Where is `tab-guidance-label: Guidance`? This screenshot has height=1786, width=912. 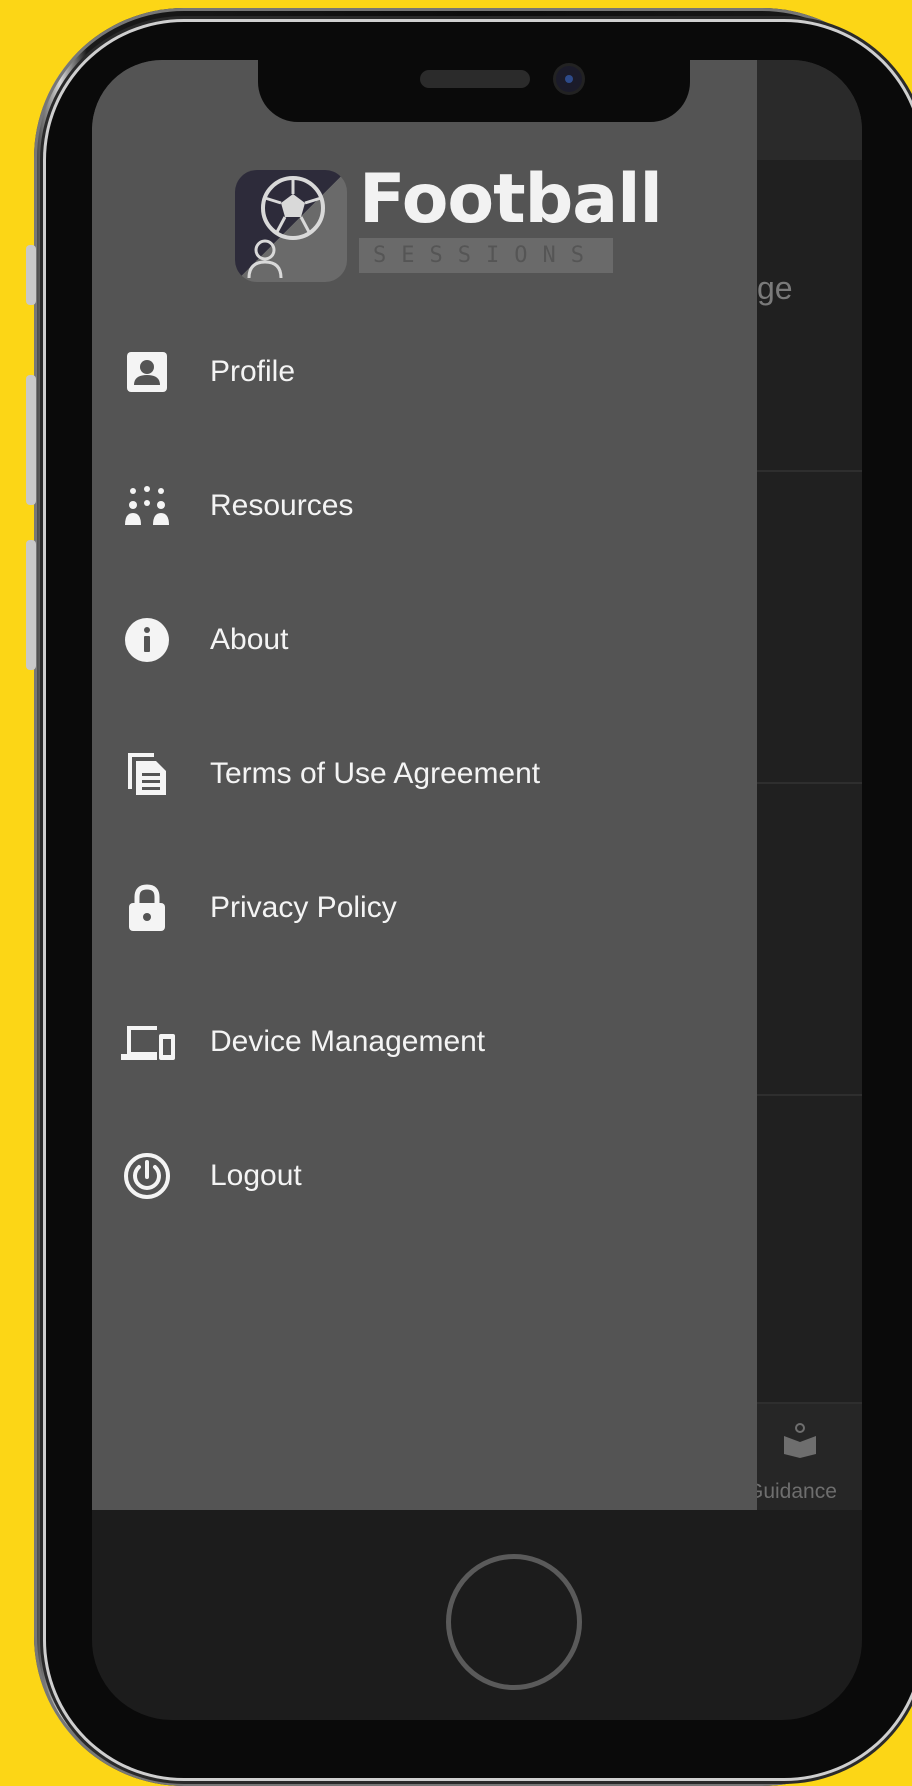 tab-guidance-label: Guidance is located at coordinates (792, 1491).